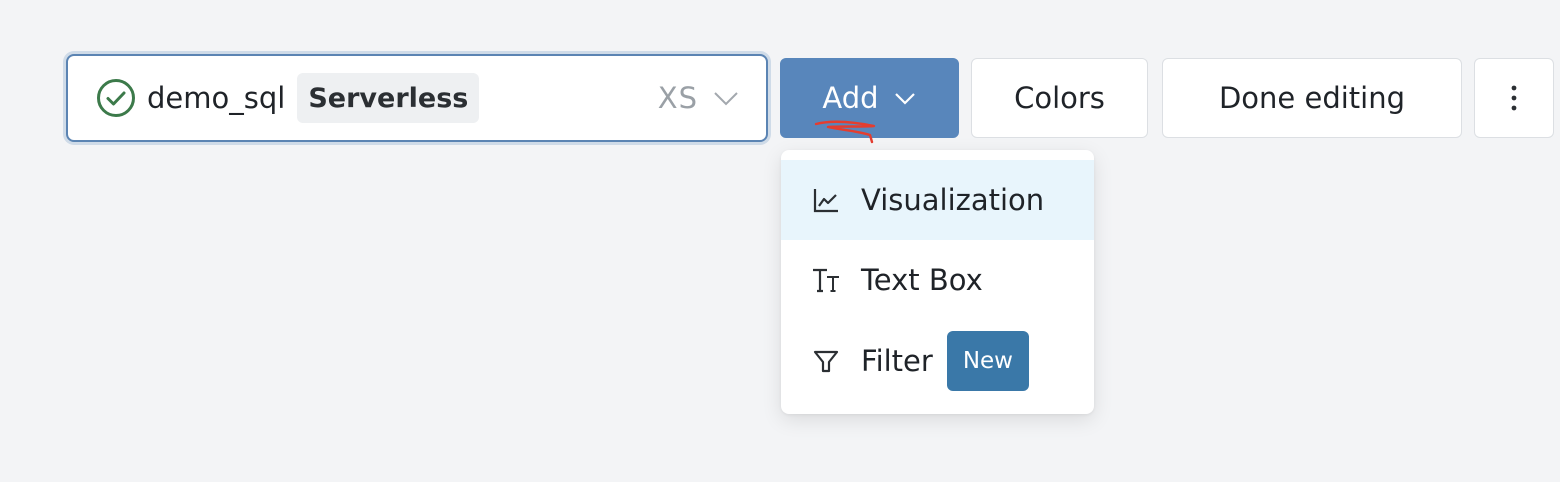 This screenshot has height=482, width=1560. What do you see at coordinates (850, 98) in the screenshot?
I see `add-button-label: Add` at bounding box center [850, 98].